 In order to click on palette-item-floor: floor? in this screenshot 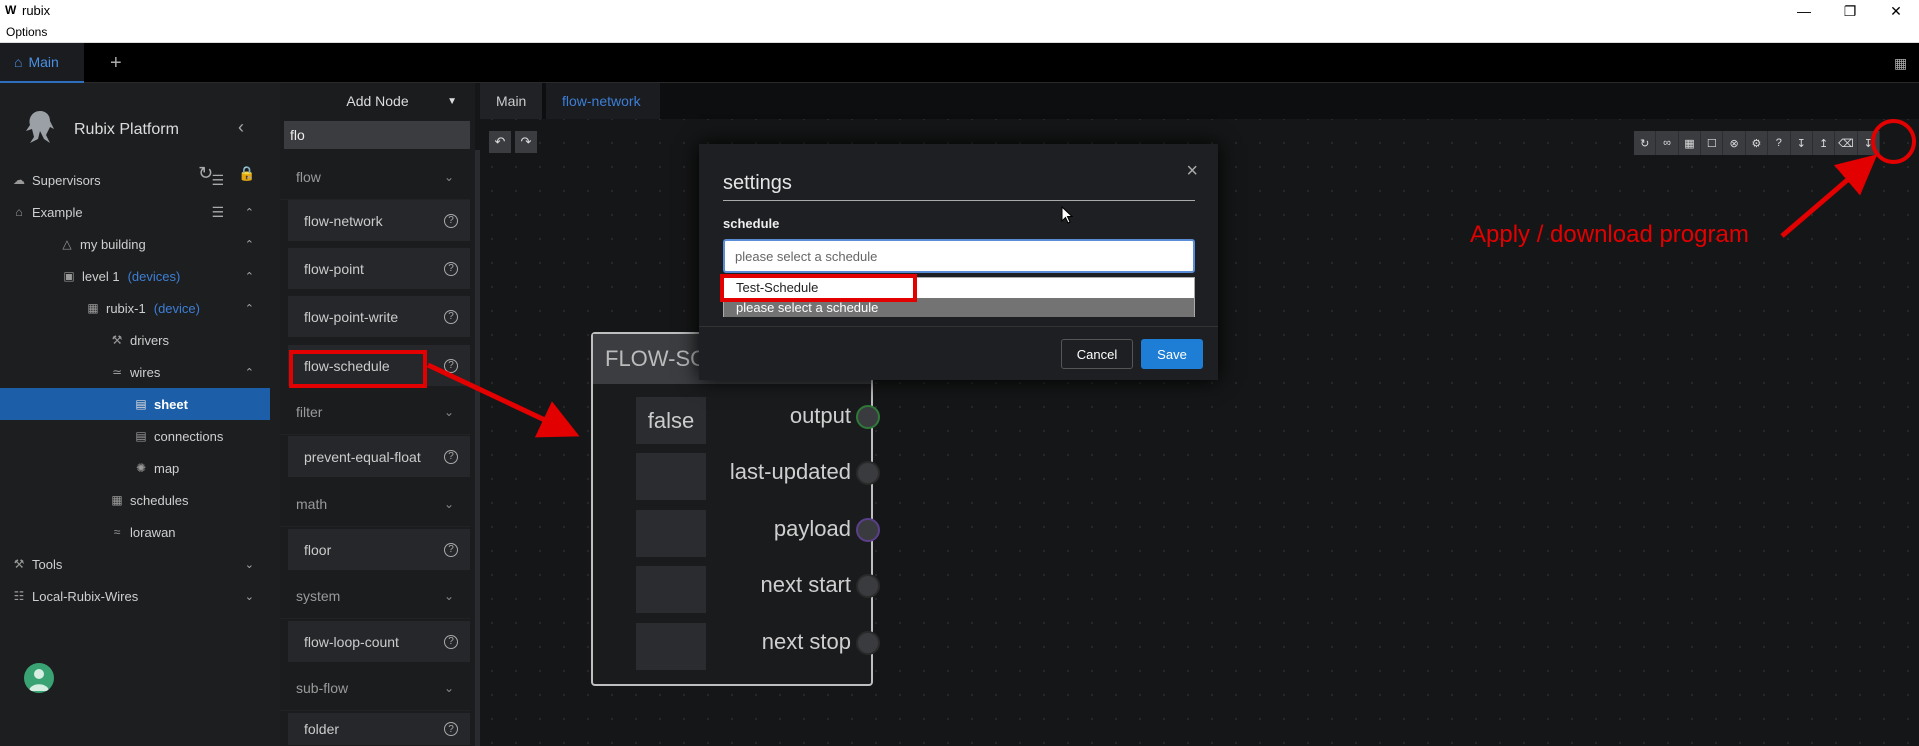, I will do `click(379, 550)`.